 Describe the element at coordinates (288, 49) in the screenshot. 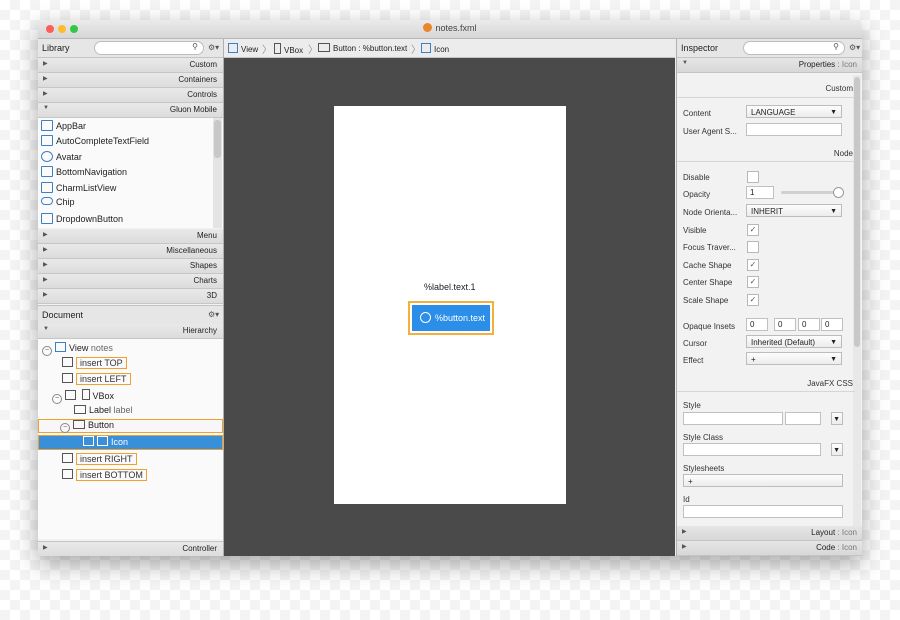

I see `breadcrumb-vbox: VBox` at that location.